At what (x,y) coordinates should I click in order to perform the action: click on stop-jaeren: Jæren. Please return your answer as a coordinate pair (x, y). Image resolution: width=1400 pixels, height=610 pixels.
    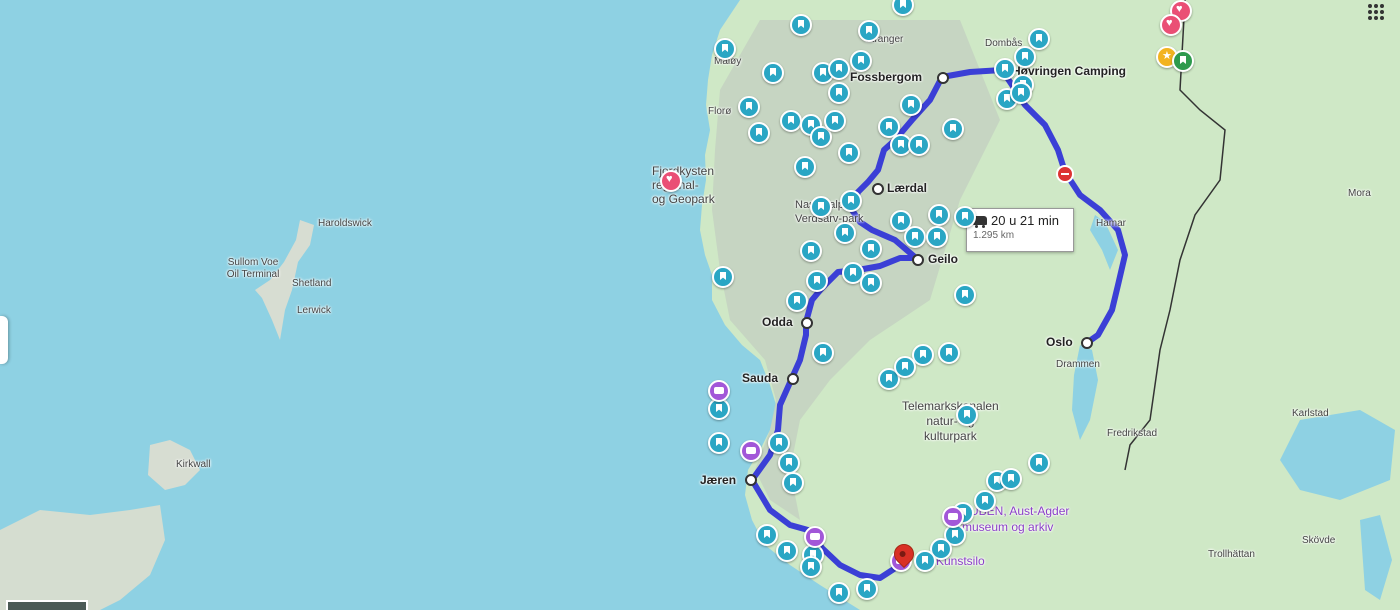
    Looking at the image, I should click on (718, 480).